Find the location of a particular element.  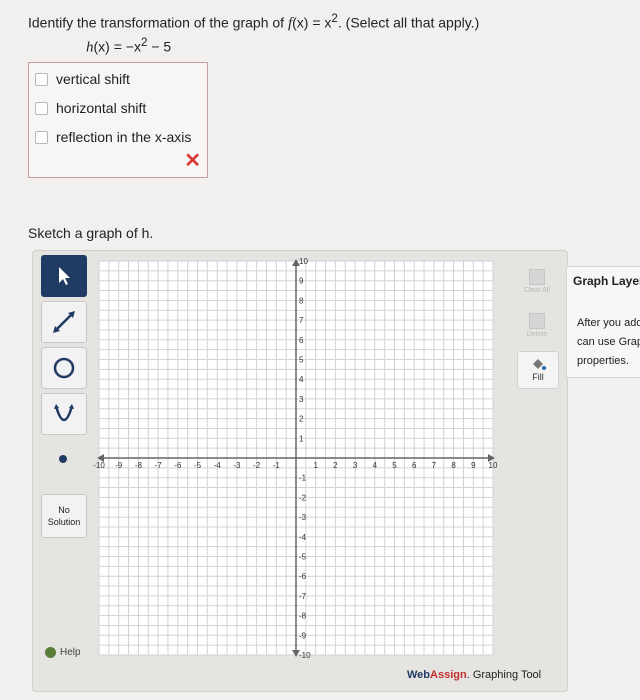

y-tick-label: -8 is located at coordinates (303, 616).